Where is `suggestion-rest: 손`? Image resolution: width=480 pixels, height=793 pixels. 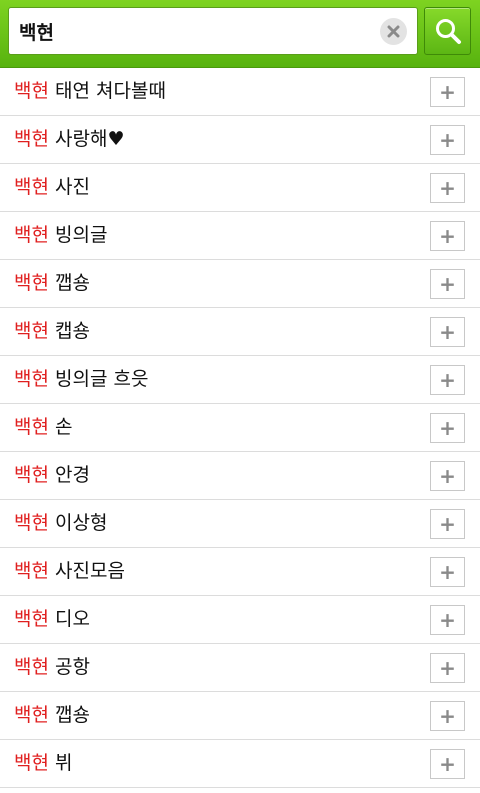
suggestion-rest: 손 is located at coordinates (60, 427).